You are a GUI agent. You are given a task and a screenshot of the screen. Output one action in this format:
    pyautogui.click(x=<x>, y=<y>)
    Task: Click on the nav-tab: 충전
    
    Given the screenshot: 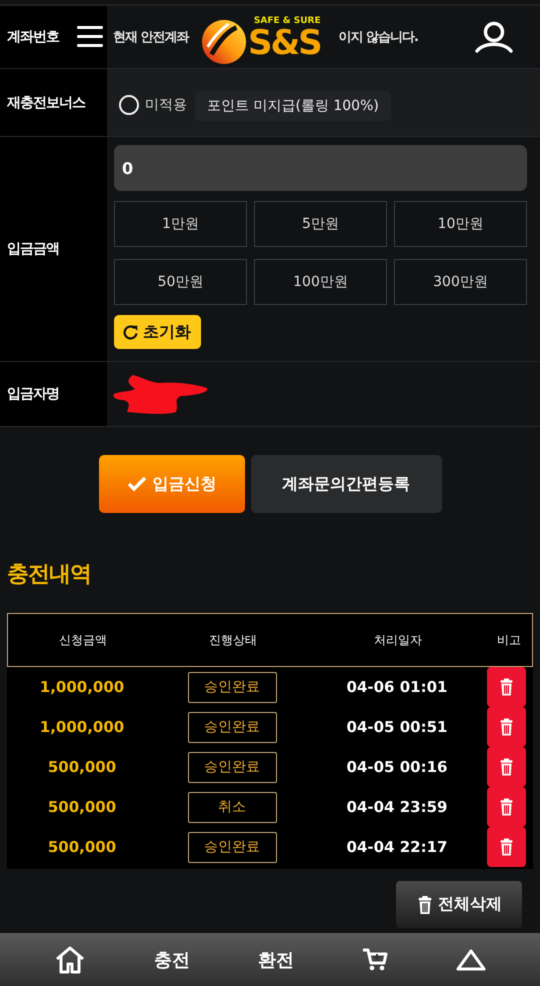 What is the action you would take?
    pyautogui.click(x=172, y=960)
    